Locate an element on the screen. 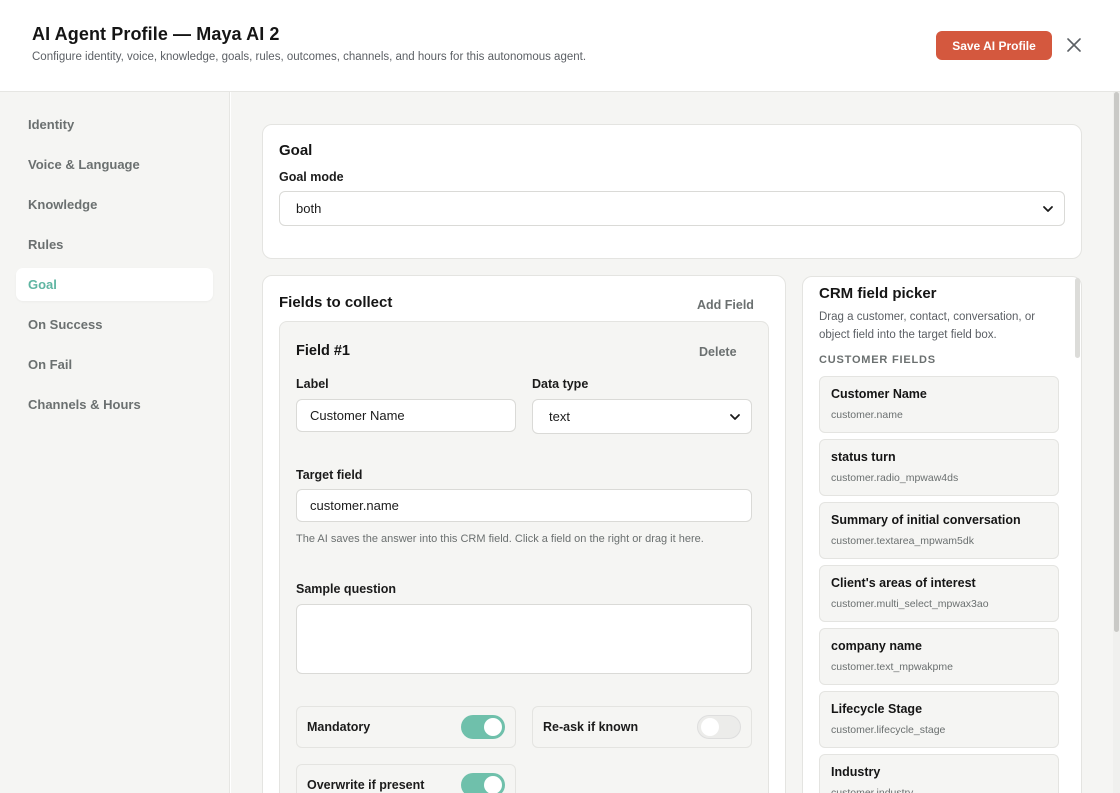 The height and width of the screenshot is (793, 1120). crm-field-key: customer.textarea_mpwam5dk is located at coordinates (902, 541).